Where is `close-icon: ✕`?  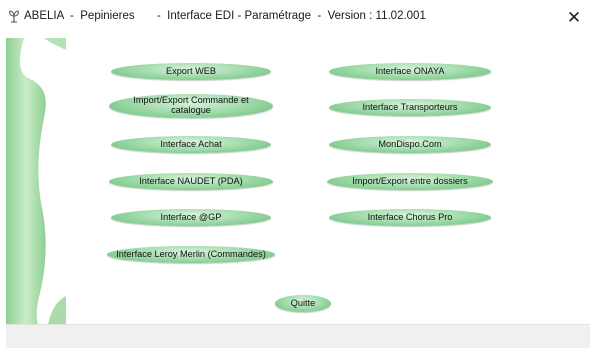
close-icon: ✕ is located at coordinates (574, 17).